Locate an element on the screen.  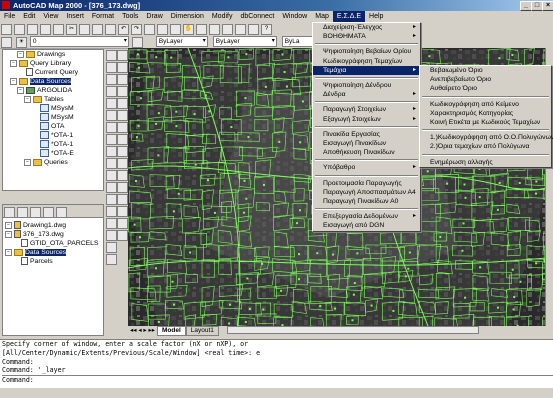
menu-item: Ψηφιοποίηση Βεβαίων Ορίου is located at coordinates (366, 51).